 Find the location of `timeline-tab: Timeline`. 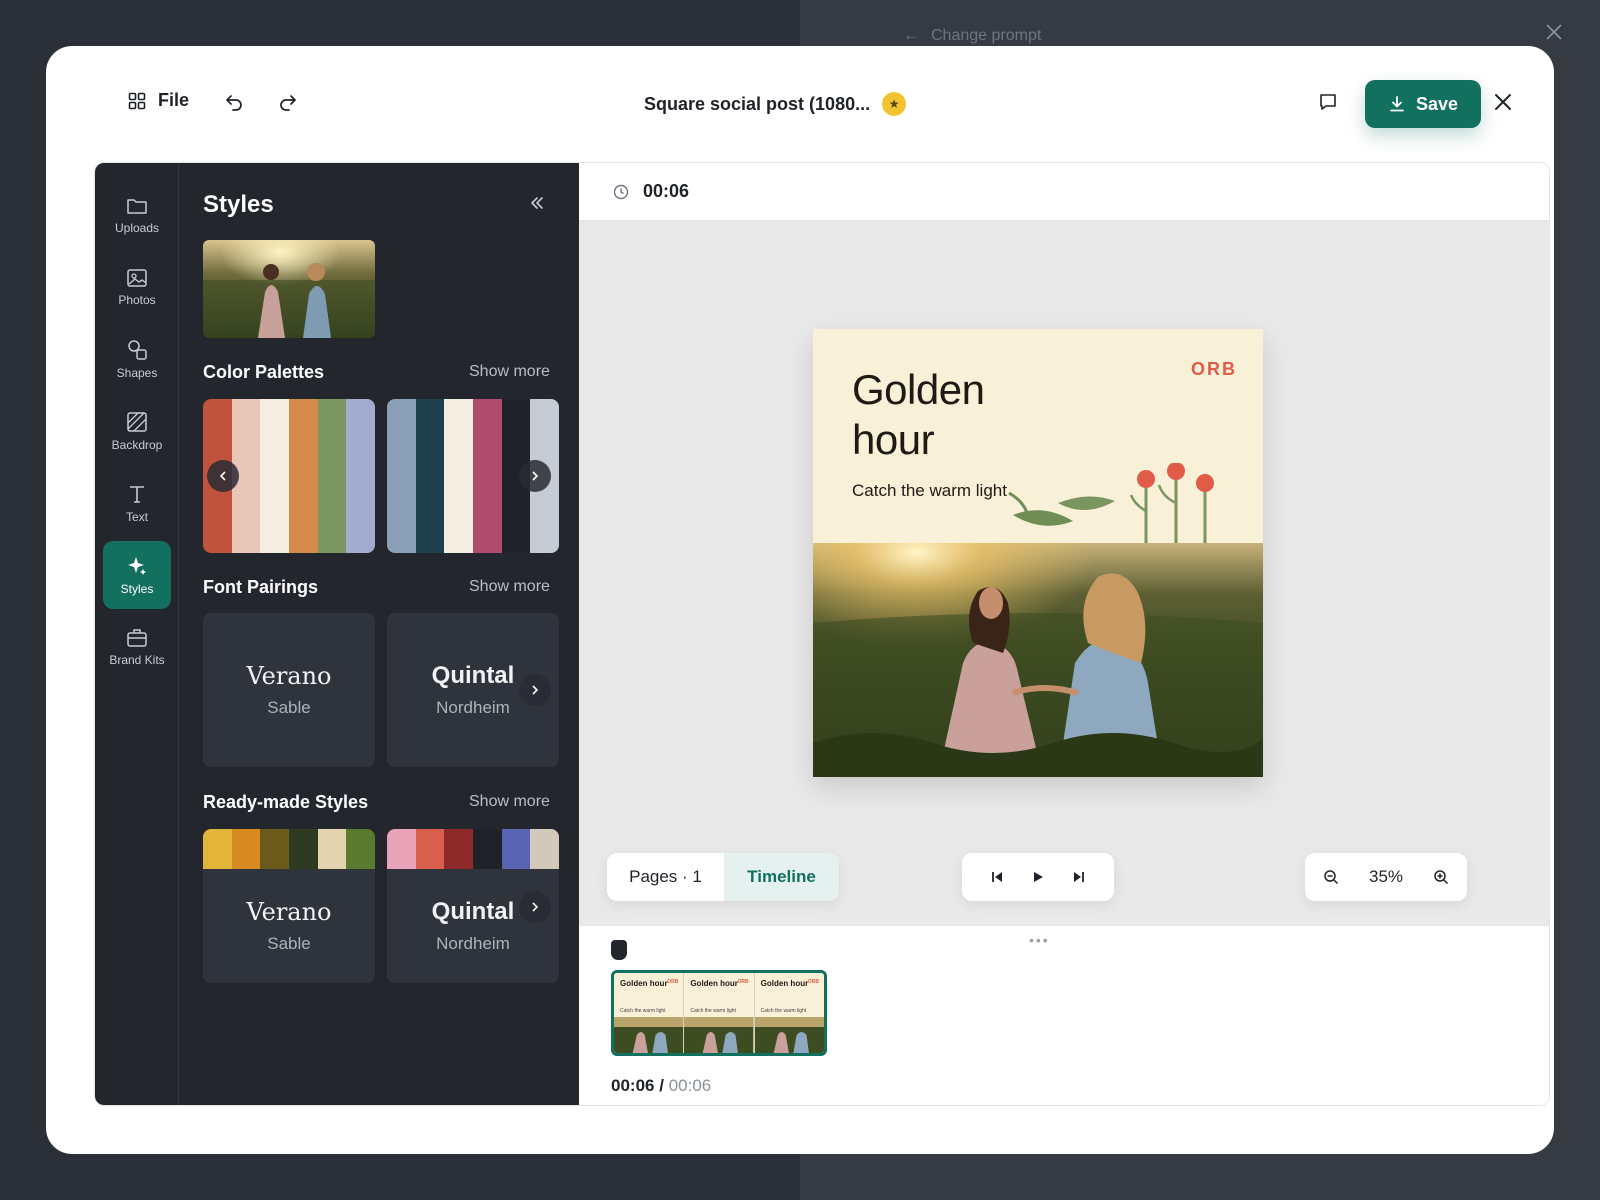

timeline-tab: Timeline is located at coordinates (781, 877).